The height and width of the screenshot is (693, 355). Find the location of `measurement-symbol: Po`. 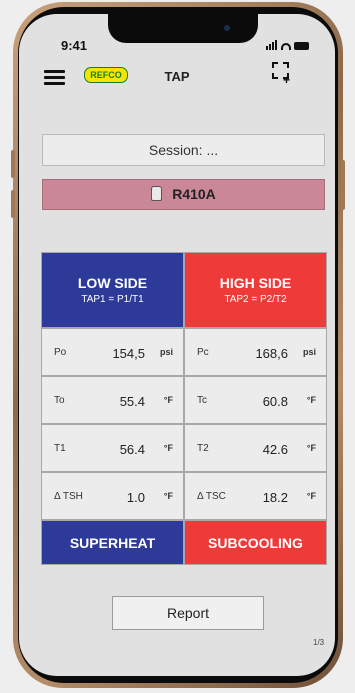

measurement-symbol: Po is located at coordinates (60, 352).